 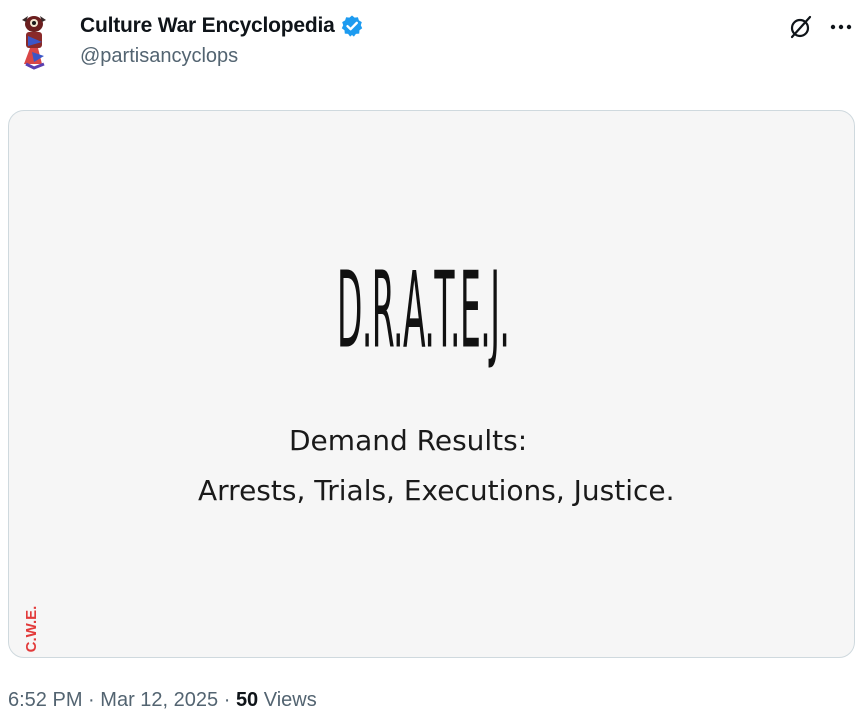 I want to click on media-headline: Demand Results:, so click(x=408, y=440).